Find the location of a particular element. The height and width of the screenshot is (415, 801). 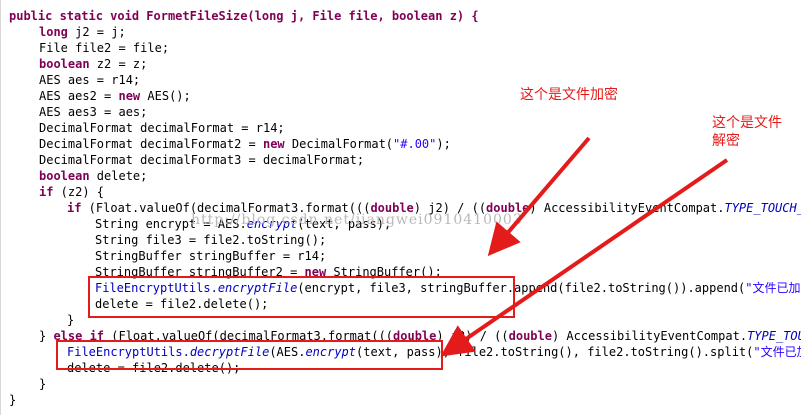

decrypt-annotation-line1: 这个是文件 is located at coordinates (747, 123).